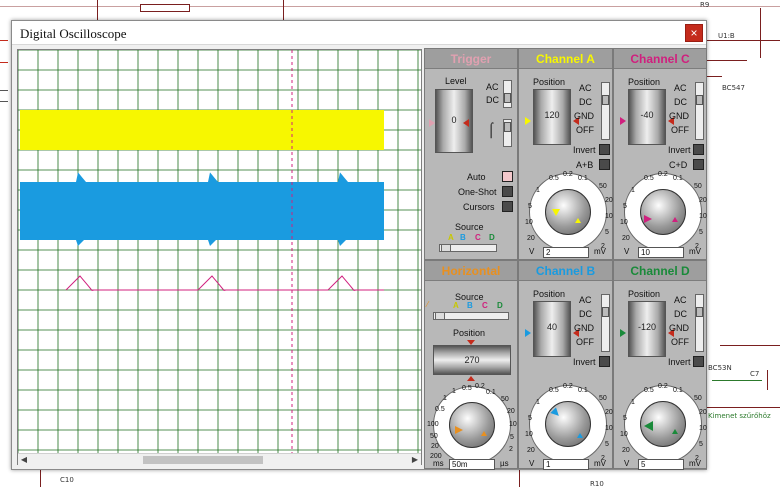 Image resolution: width=780 pixels, height=488 pixels. What do you see at coordinates (552, 329) in the screenshot?
I see `channel-b-position-drum: 40` at bounding box center [552, 329].